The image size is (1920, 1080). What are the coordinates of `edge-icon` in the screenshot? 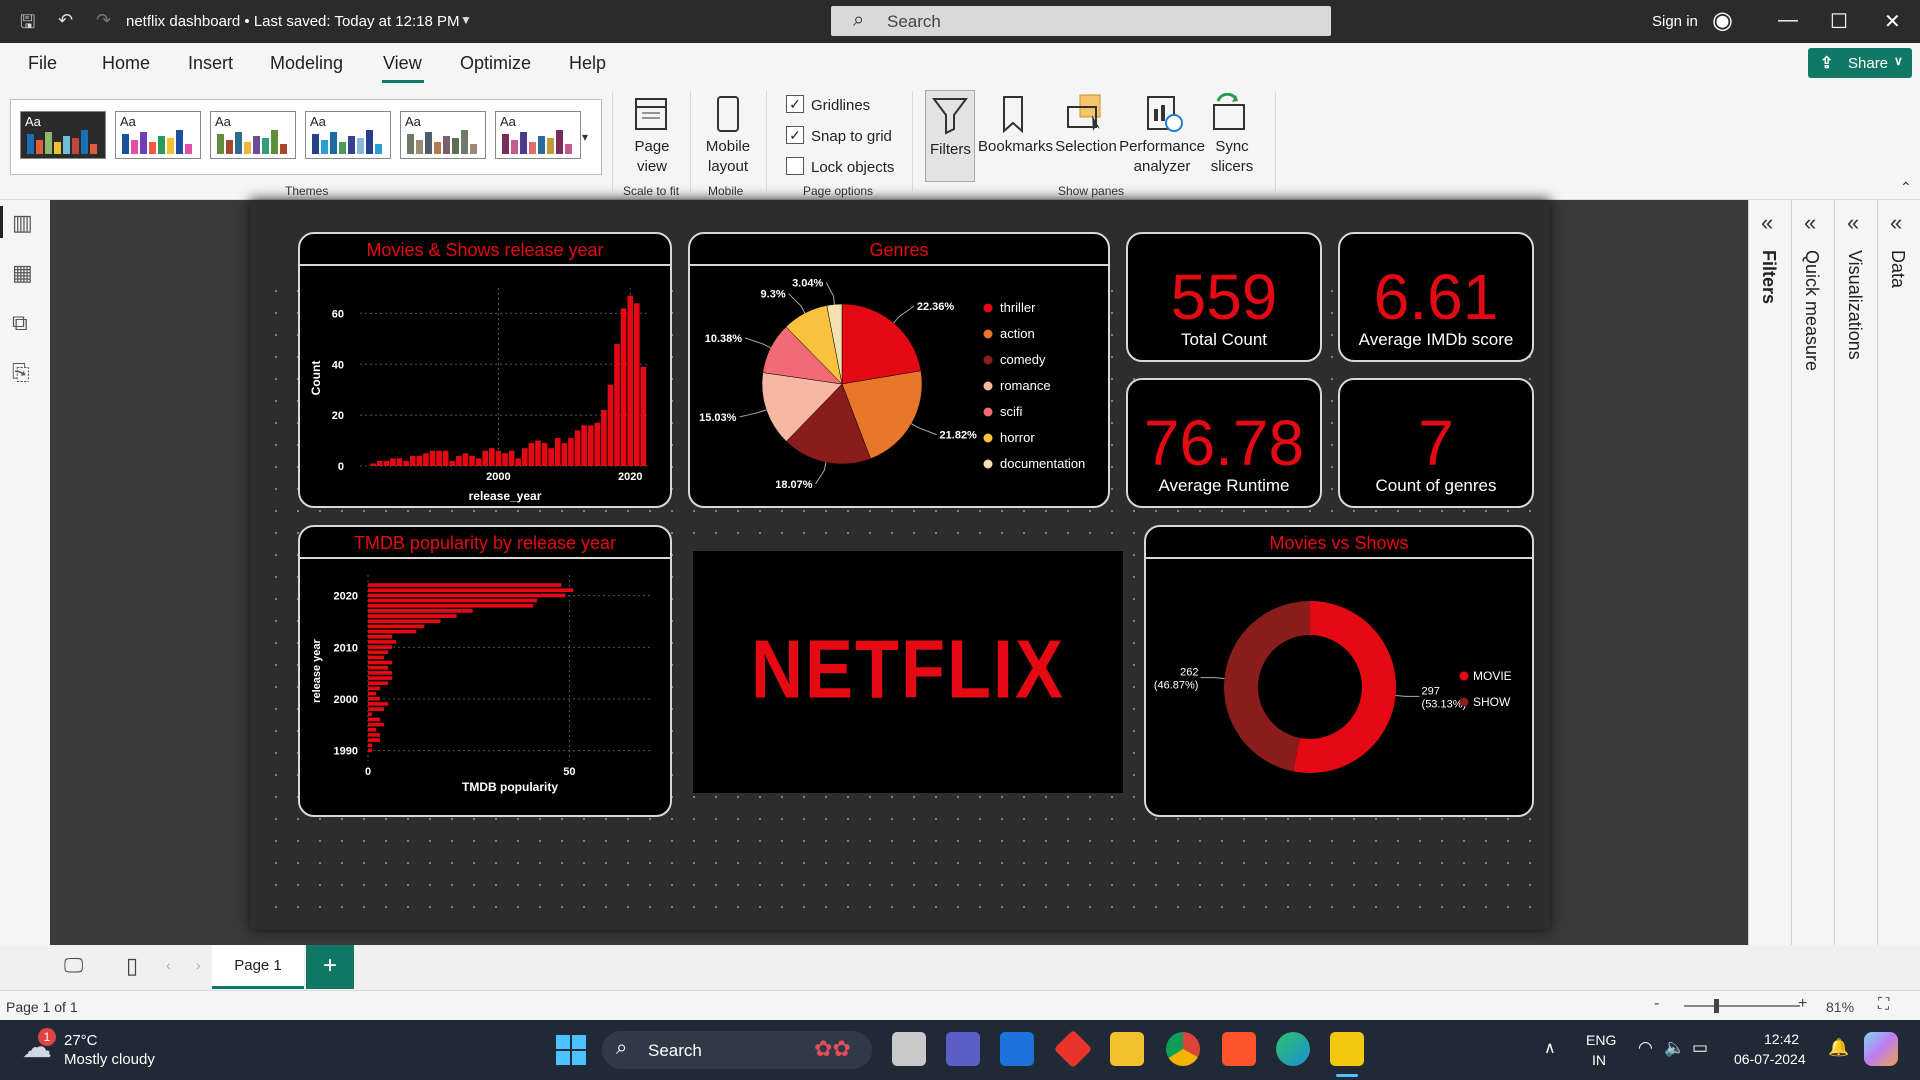 It's located at (1293, 1049).